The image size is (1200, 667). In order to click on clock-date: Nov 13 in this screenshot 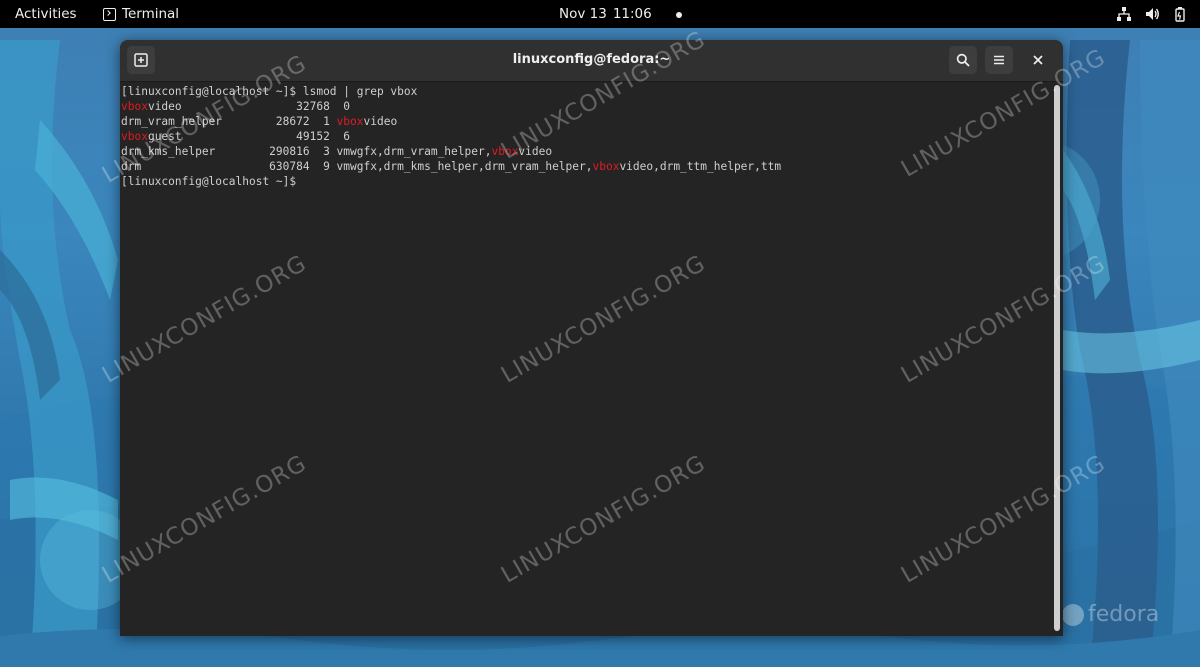, I will do `click(583, 14)`.